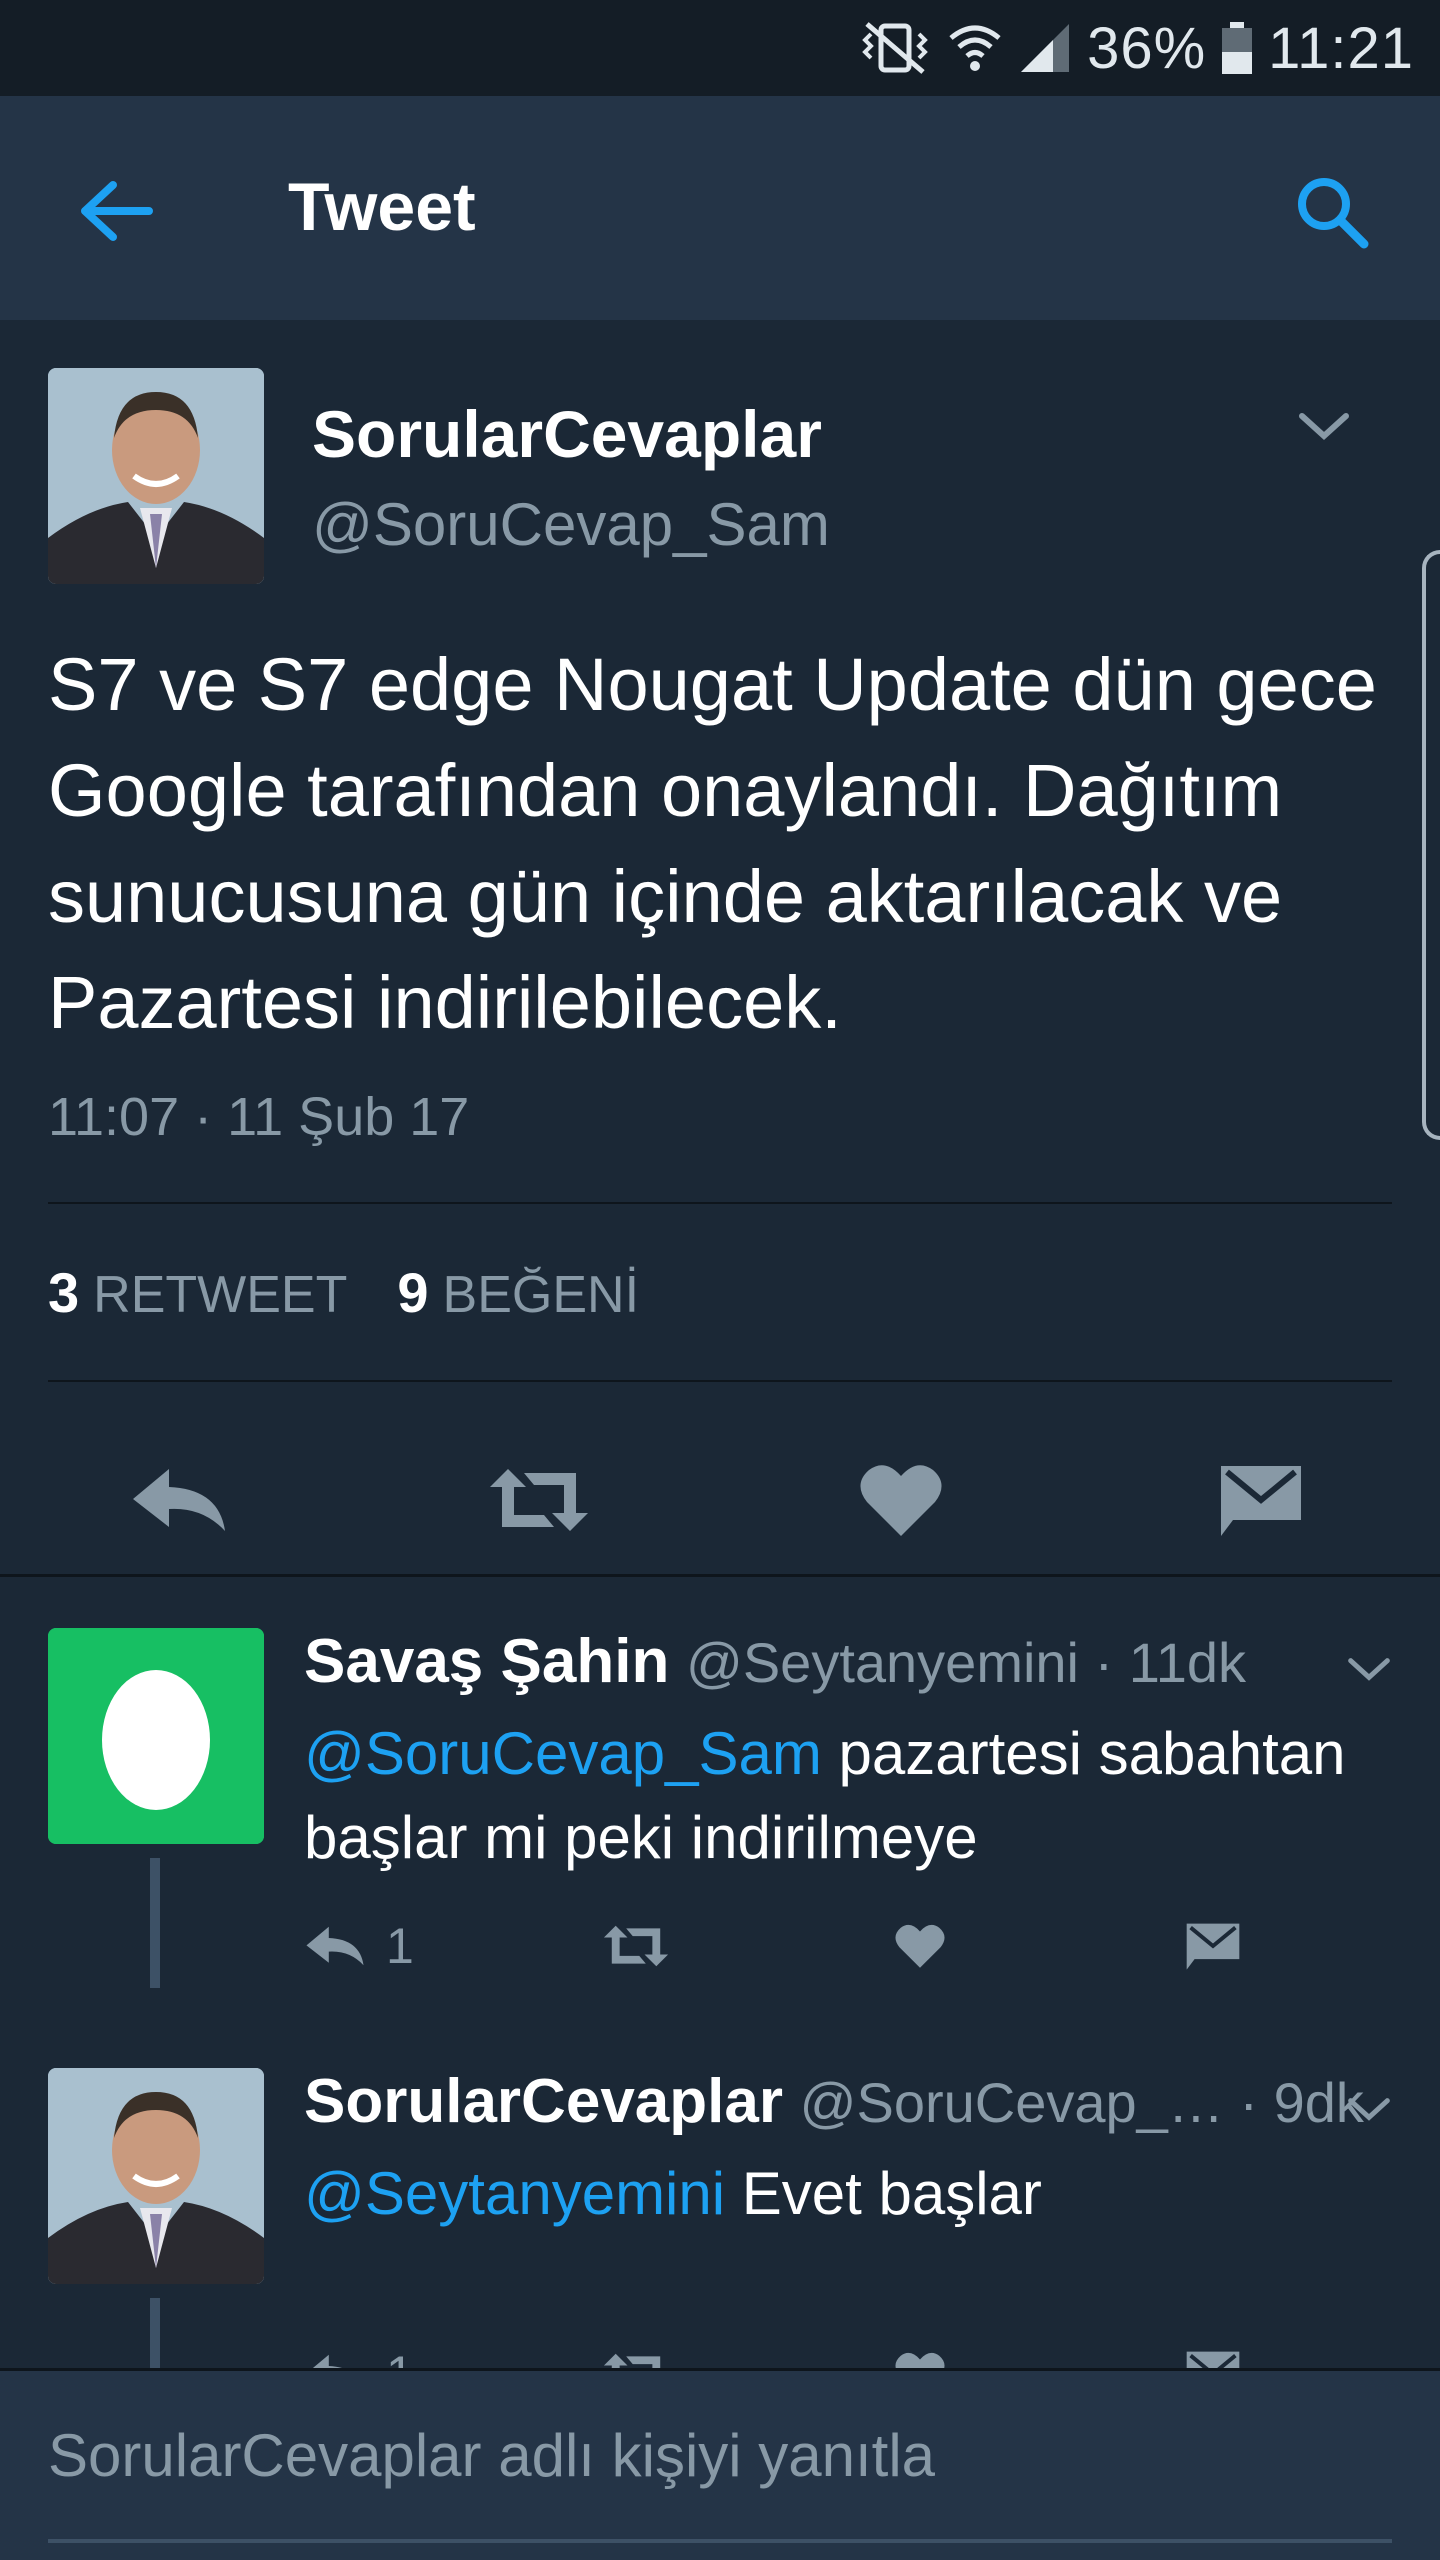 The image size is (1440, 2560). What do you see at coordinates (543, 2101) in the screenshot?
I see `reply-author-name: SorularCevaplar` at bounding box center [543, 2101].